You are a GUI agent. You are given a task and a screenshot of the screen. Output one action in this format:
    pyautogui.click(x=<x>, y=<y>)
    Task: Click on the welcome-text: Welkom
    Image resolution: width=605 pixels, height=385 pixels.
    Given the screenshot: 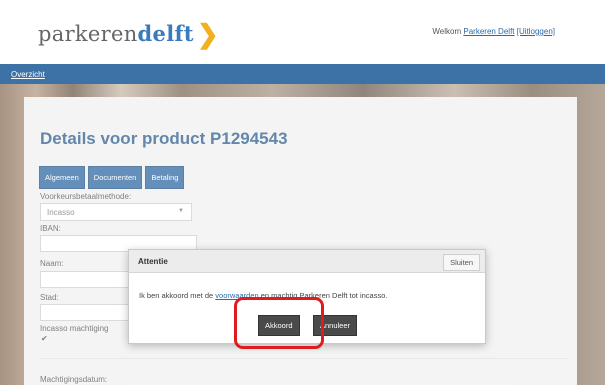 What is the action you would take?
    pyautogui.click(x=447, y=31)
    